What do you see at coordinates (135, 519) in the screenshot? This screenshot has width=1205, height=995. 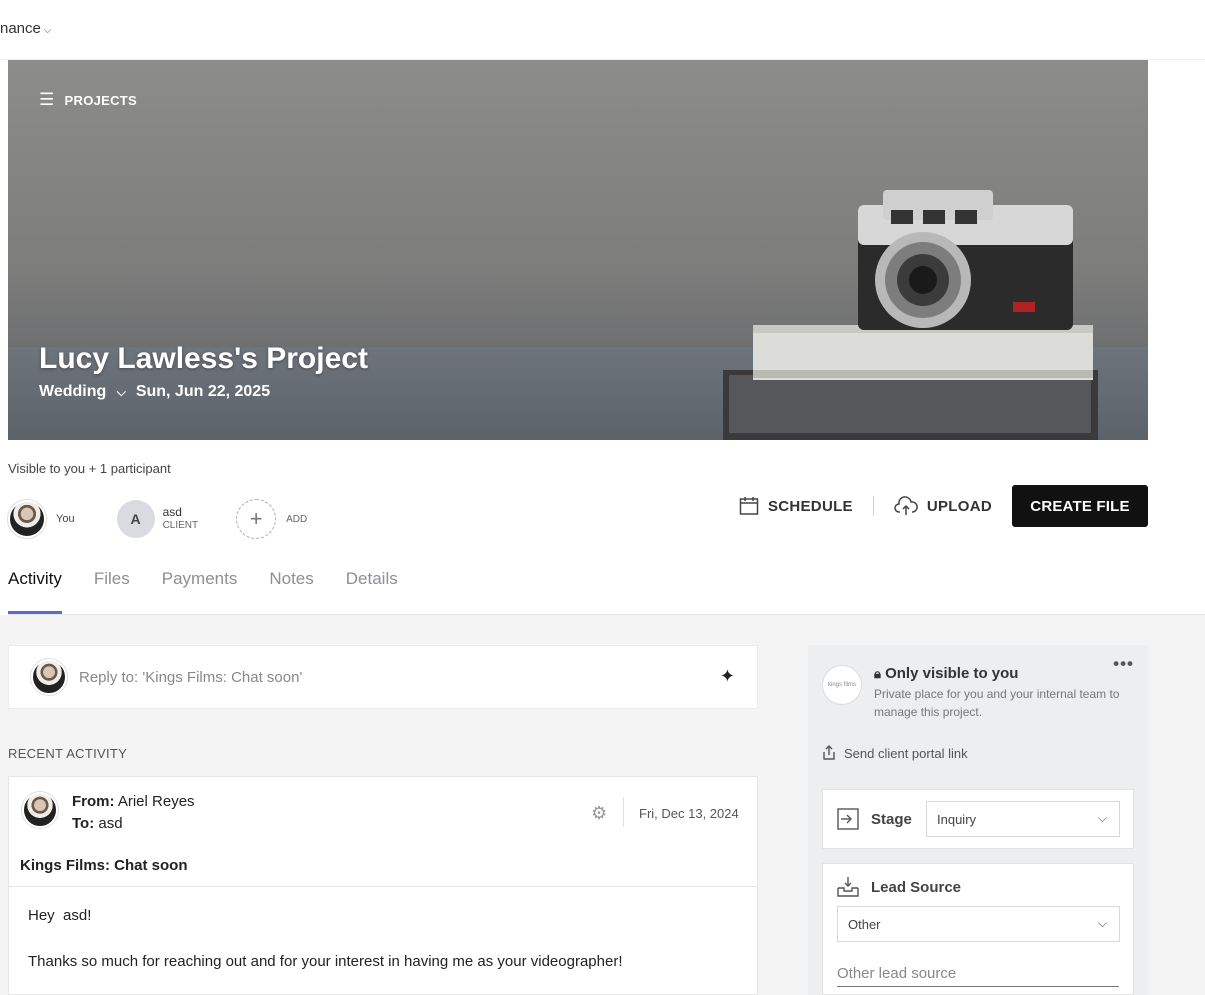 I see `client-avatar: A` at bounding box center [135, 519].